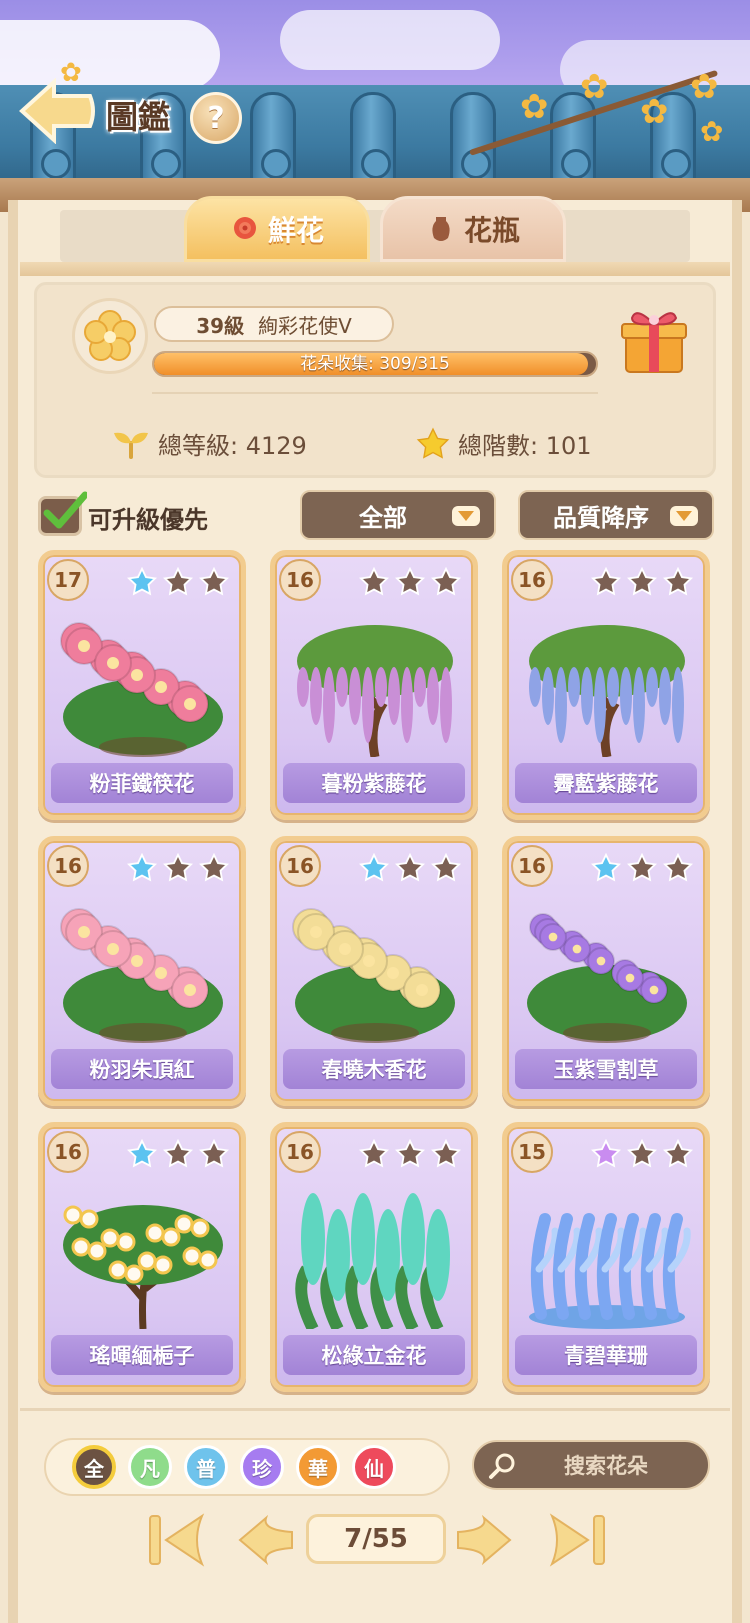 The image size is (750, 1623). I want to click on rarity-filter-6: 仙, so click(374, 1467).